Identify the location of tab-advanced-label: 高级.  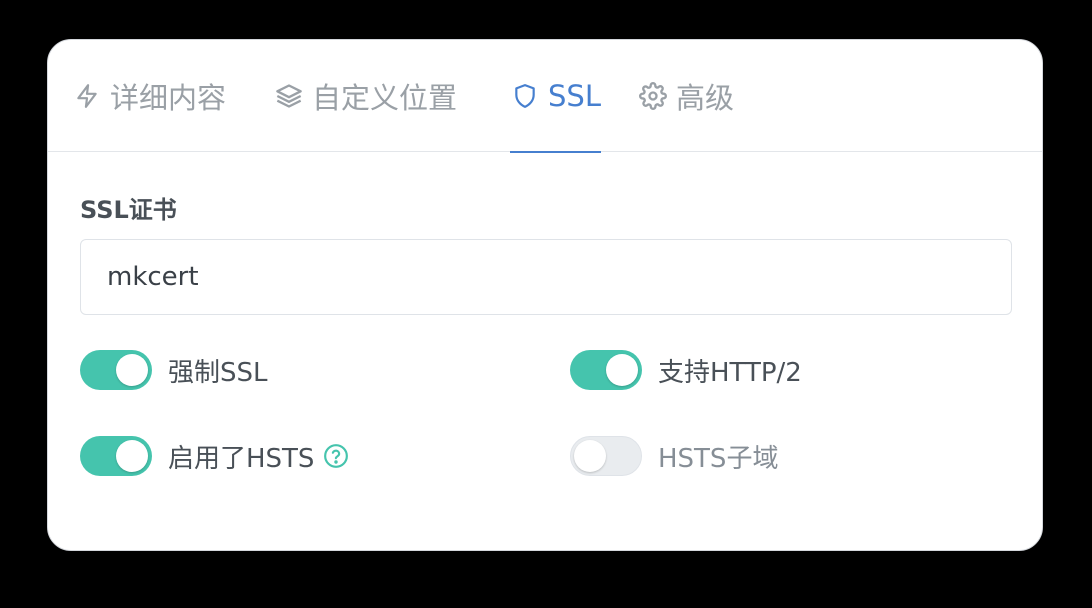
(705, 98).